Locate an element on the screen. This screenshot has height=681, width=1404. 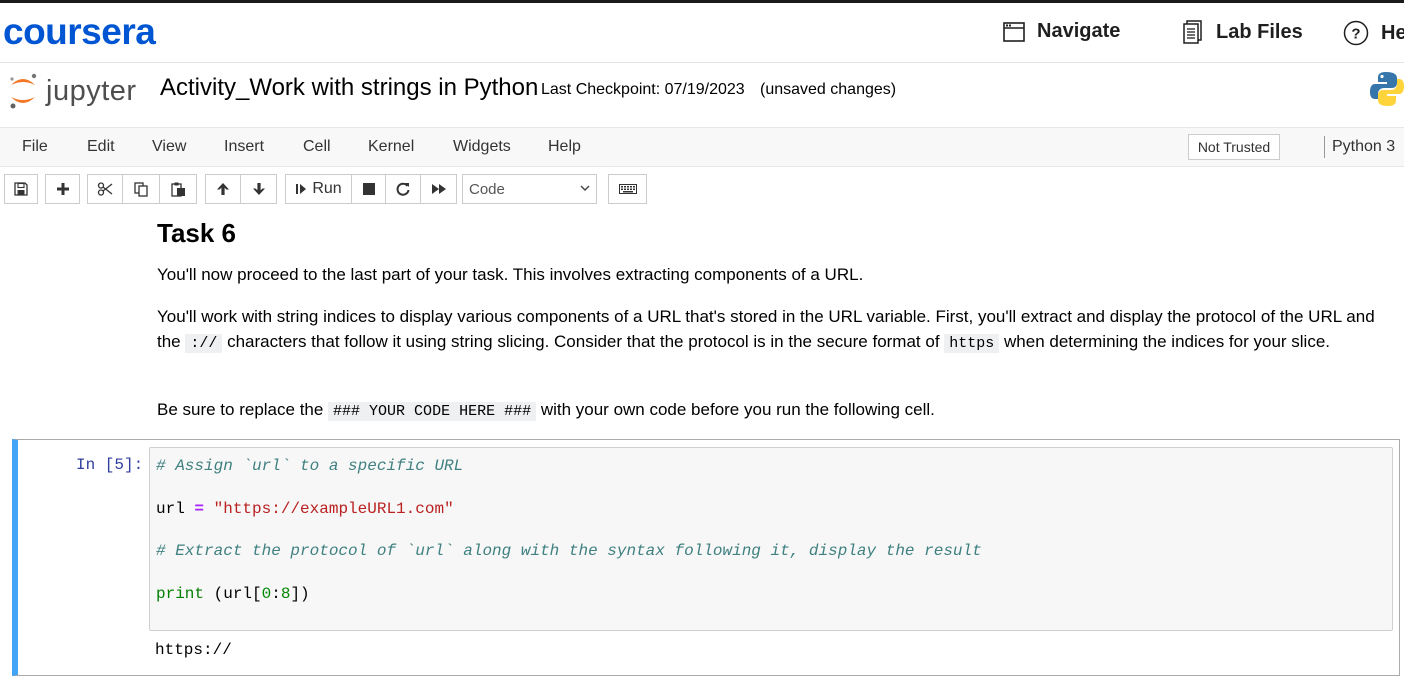
help-button: ? He is located at coordinates (1373, 33).